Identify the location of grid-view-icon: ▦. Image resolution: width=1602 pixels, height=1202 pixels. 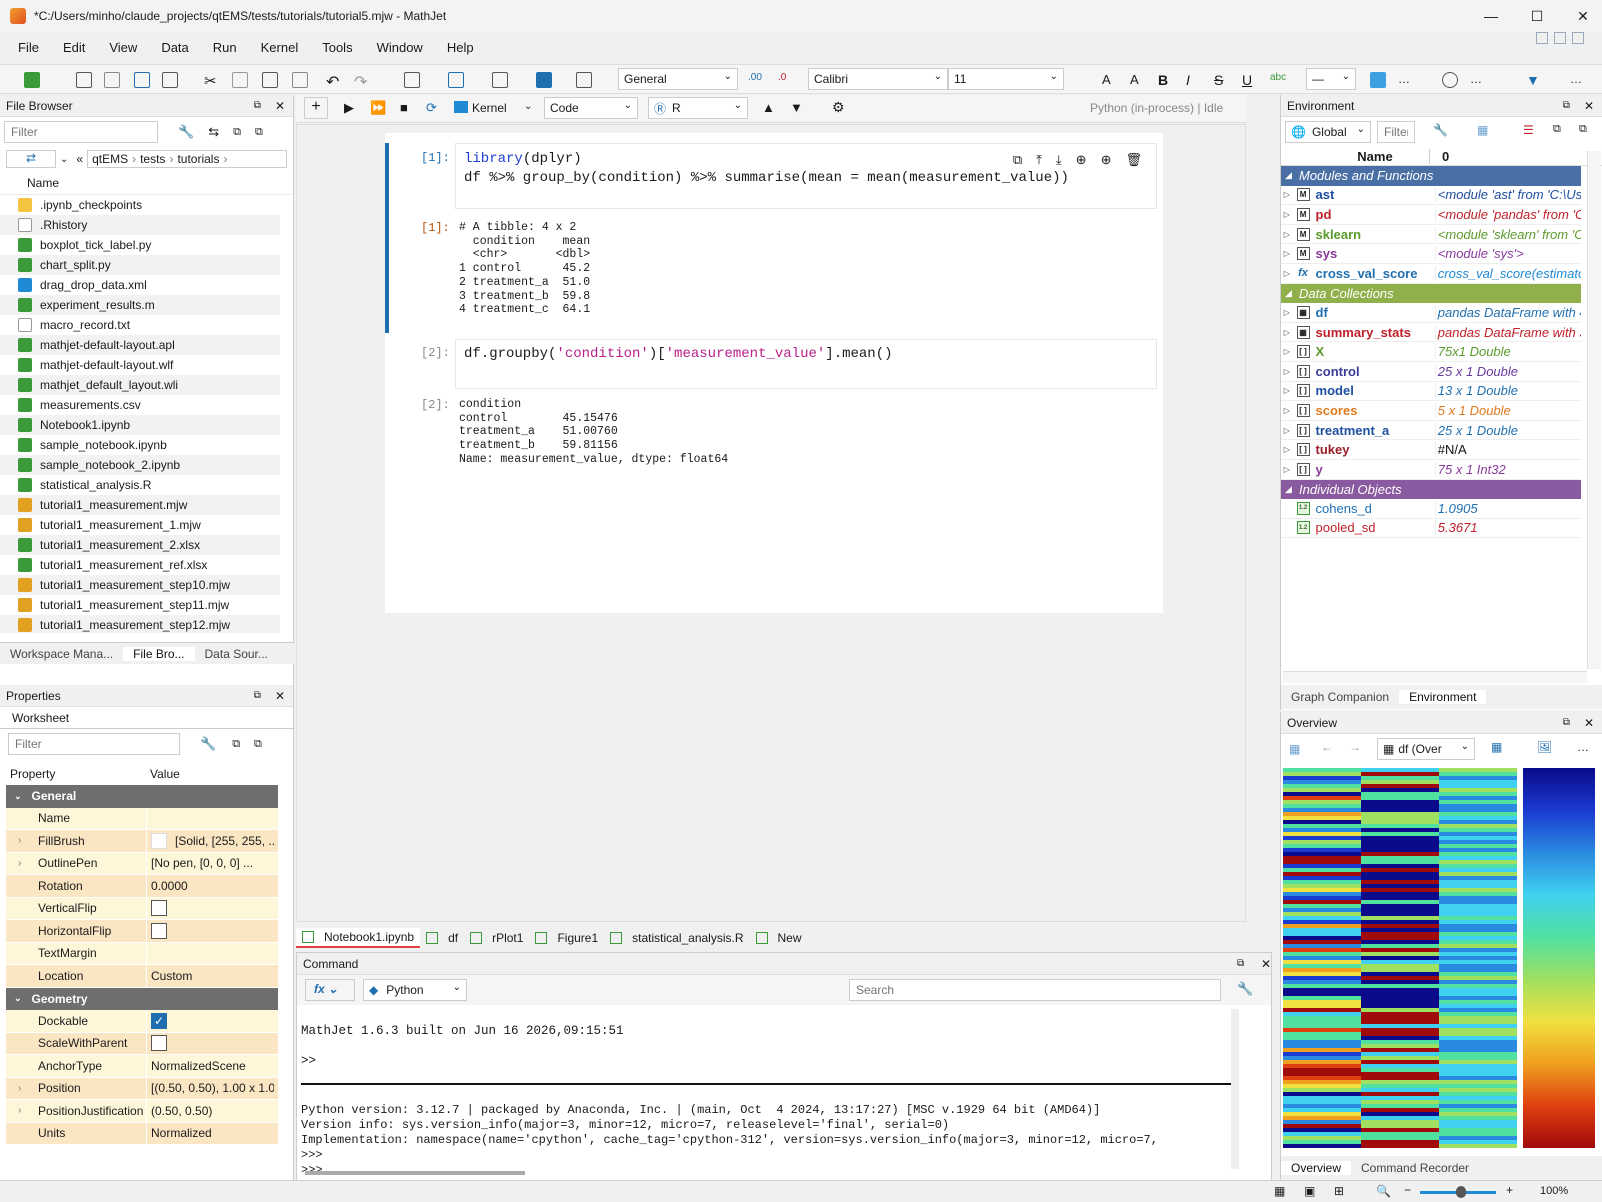
(1482, 130).